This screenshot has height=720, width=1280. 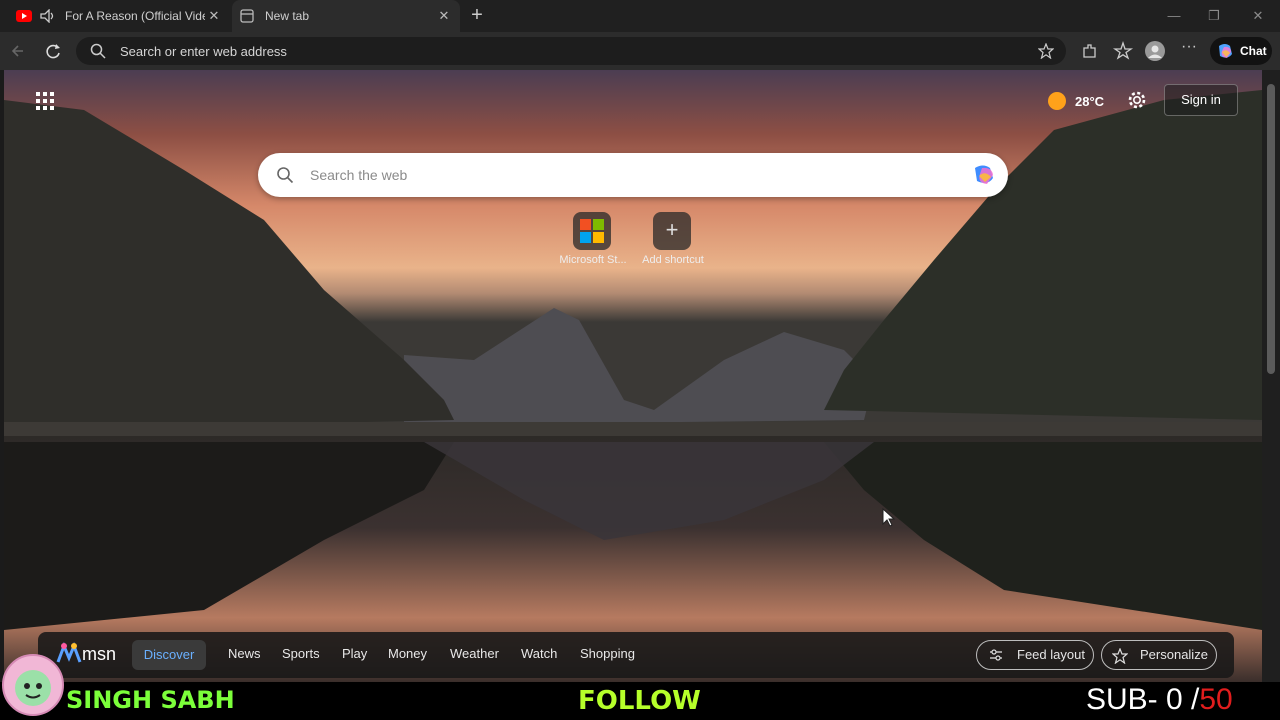 What do you see at coordinates (1258, 16) in the screenshot?
I see `close-window-icon: ✕` at bounding box center [1258, 16].